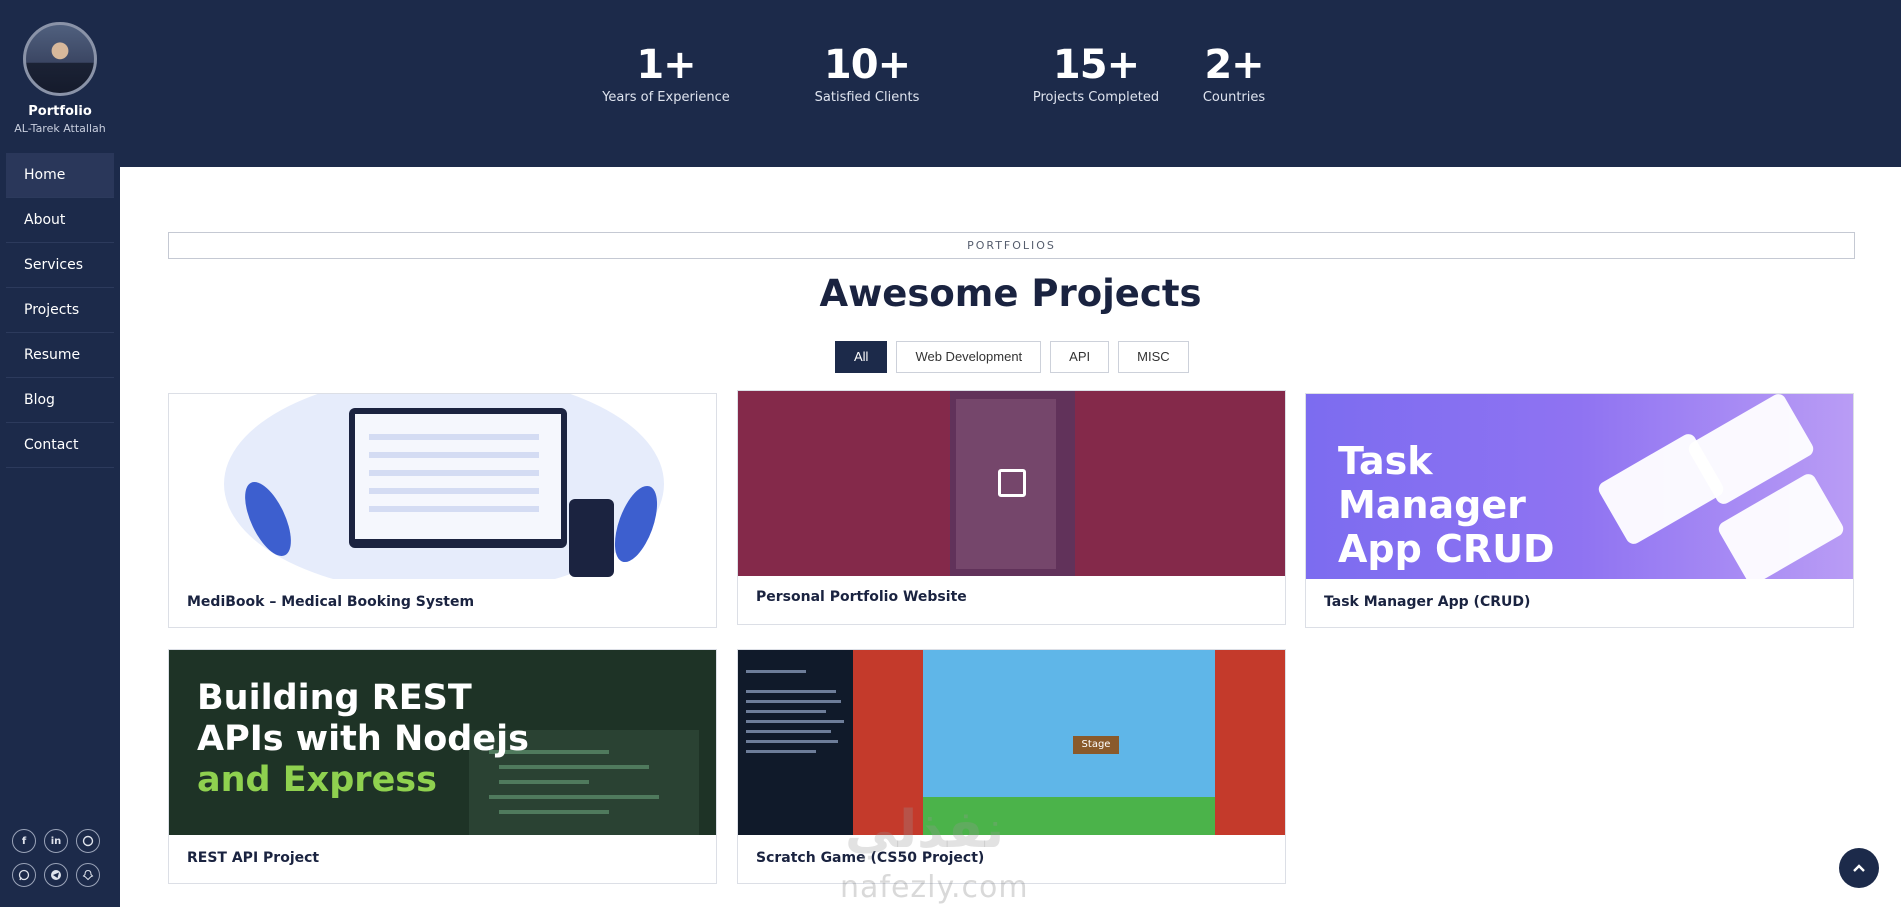  I want to click on avatar, so click(60, 59).